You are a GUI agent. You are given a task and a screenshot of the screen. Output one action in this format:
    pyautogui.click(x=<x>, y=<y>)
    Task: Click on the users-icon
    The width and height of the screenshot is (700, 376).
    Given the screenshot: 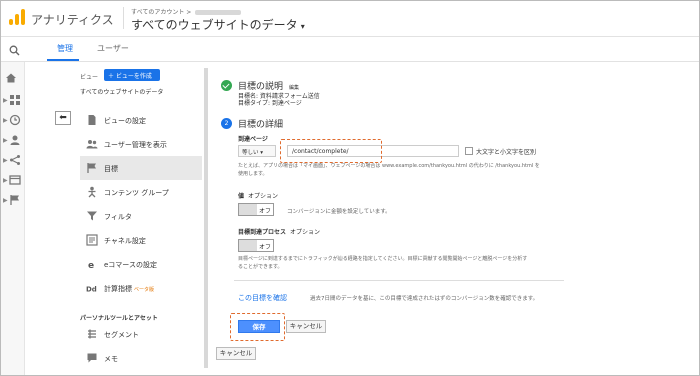 What is the action you would take?
    pyautogui.click(x=92, y=144)
    